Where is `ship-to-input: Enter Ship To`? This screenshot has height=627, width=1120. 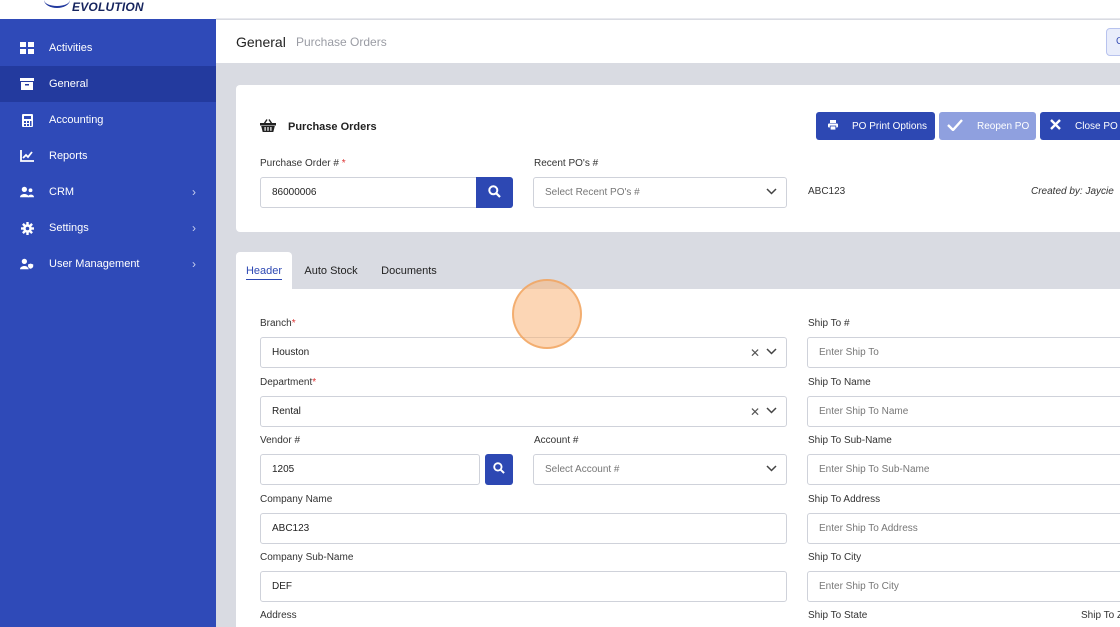
ship-to-input: Enter Ship To is located at coordinates (963, 352).